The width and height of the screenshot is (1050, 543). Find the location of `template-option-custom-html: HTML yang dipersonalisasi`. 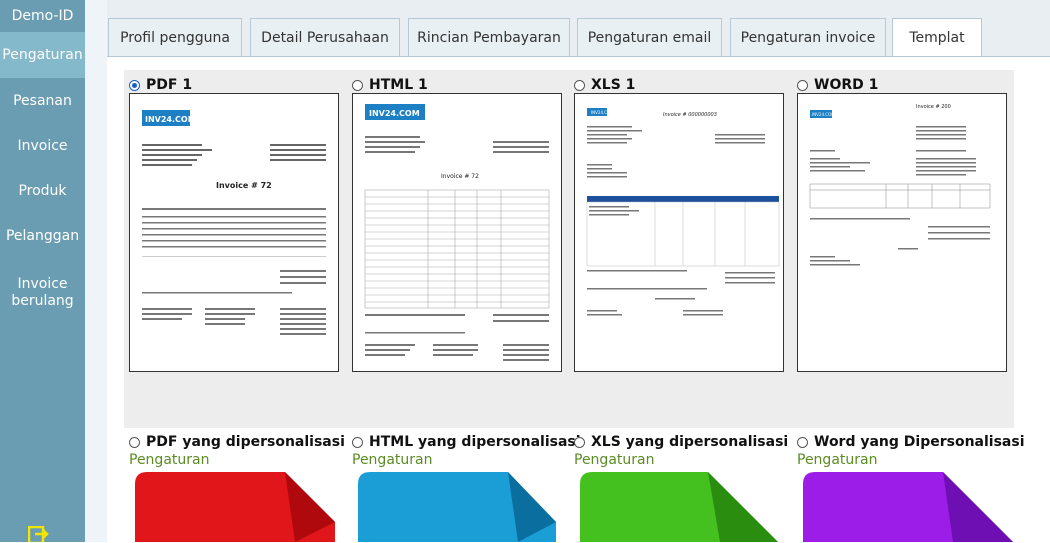

template-option-custom-html: HTML yang dipersonalisasi is located at coordinates (466, 442).